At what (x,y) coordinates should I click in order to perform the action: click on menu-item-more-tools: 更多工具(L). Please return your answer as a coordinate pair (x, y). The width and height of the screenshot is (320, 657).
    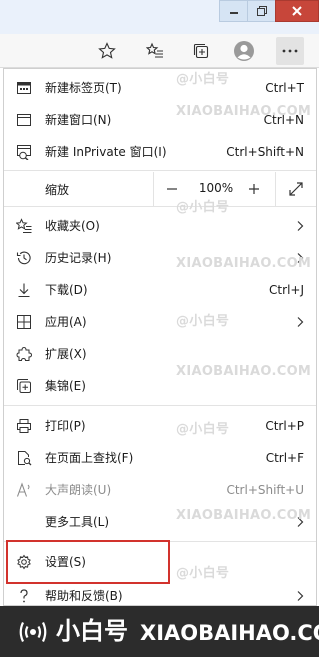
    Looking at the image, I should click on (160, 522).